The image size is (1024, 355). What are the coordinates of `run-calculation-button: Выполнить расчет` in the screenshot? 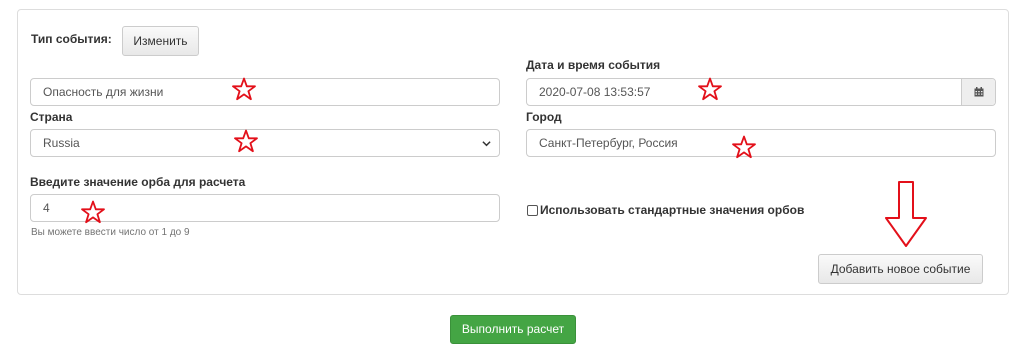 It's located at (513, 329).